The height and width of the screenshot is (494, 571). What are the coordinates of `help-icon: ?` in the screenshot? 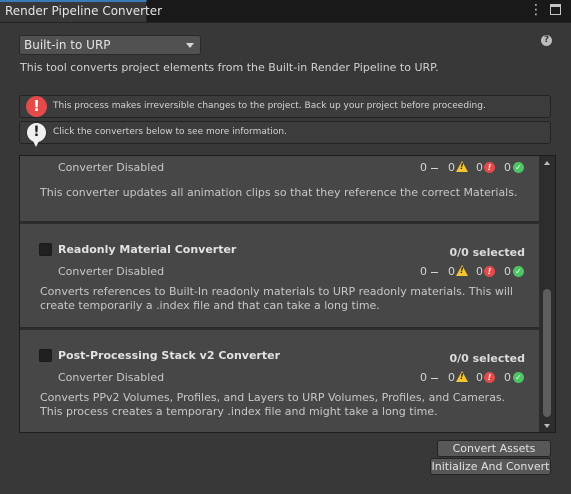 It's located at (546, 40).